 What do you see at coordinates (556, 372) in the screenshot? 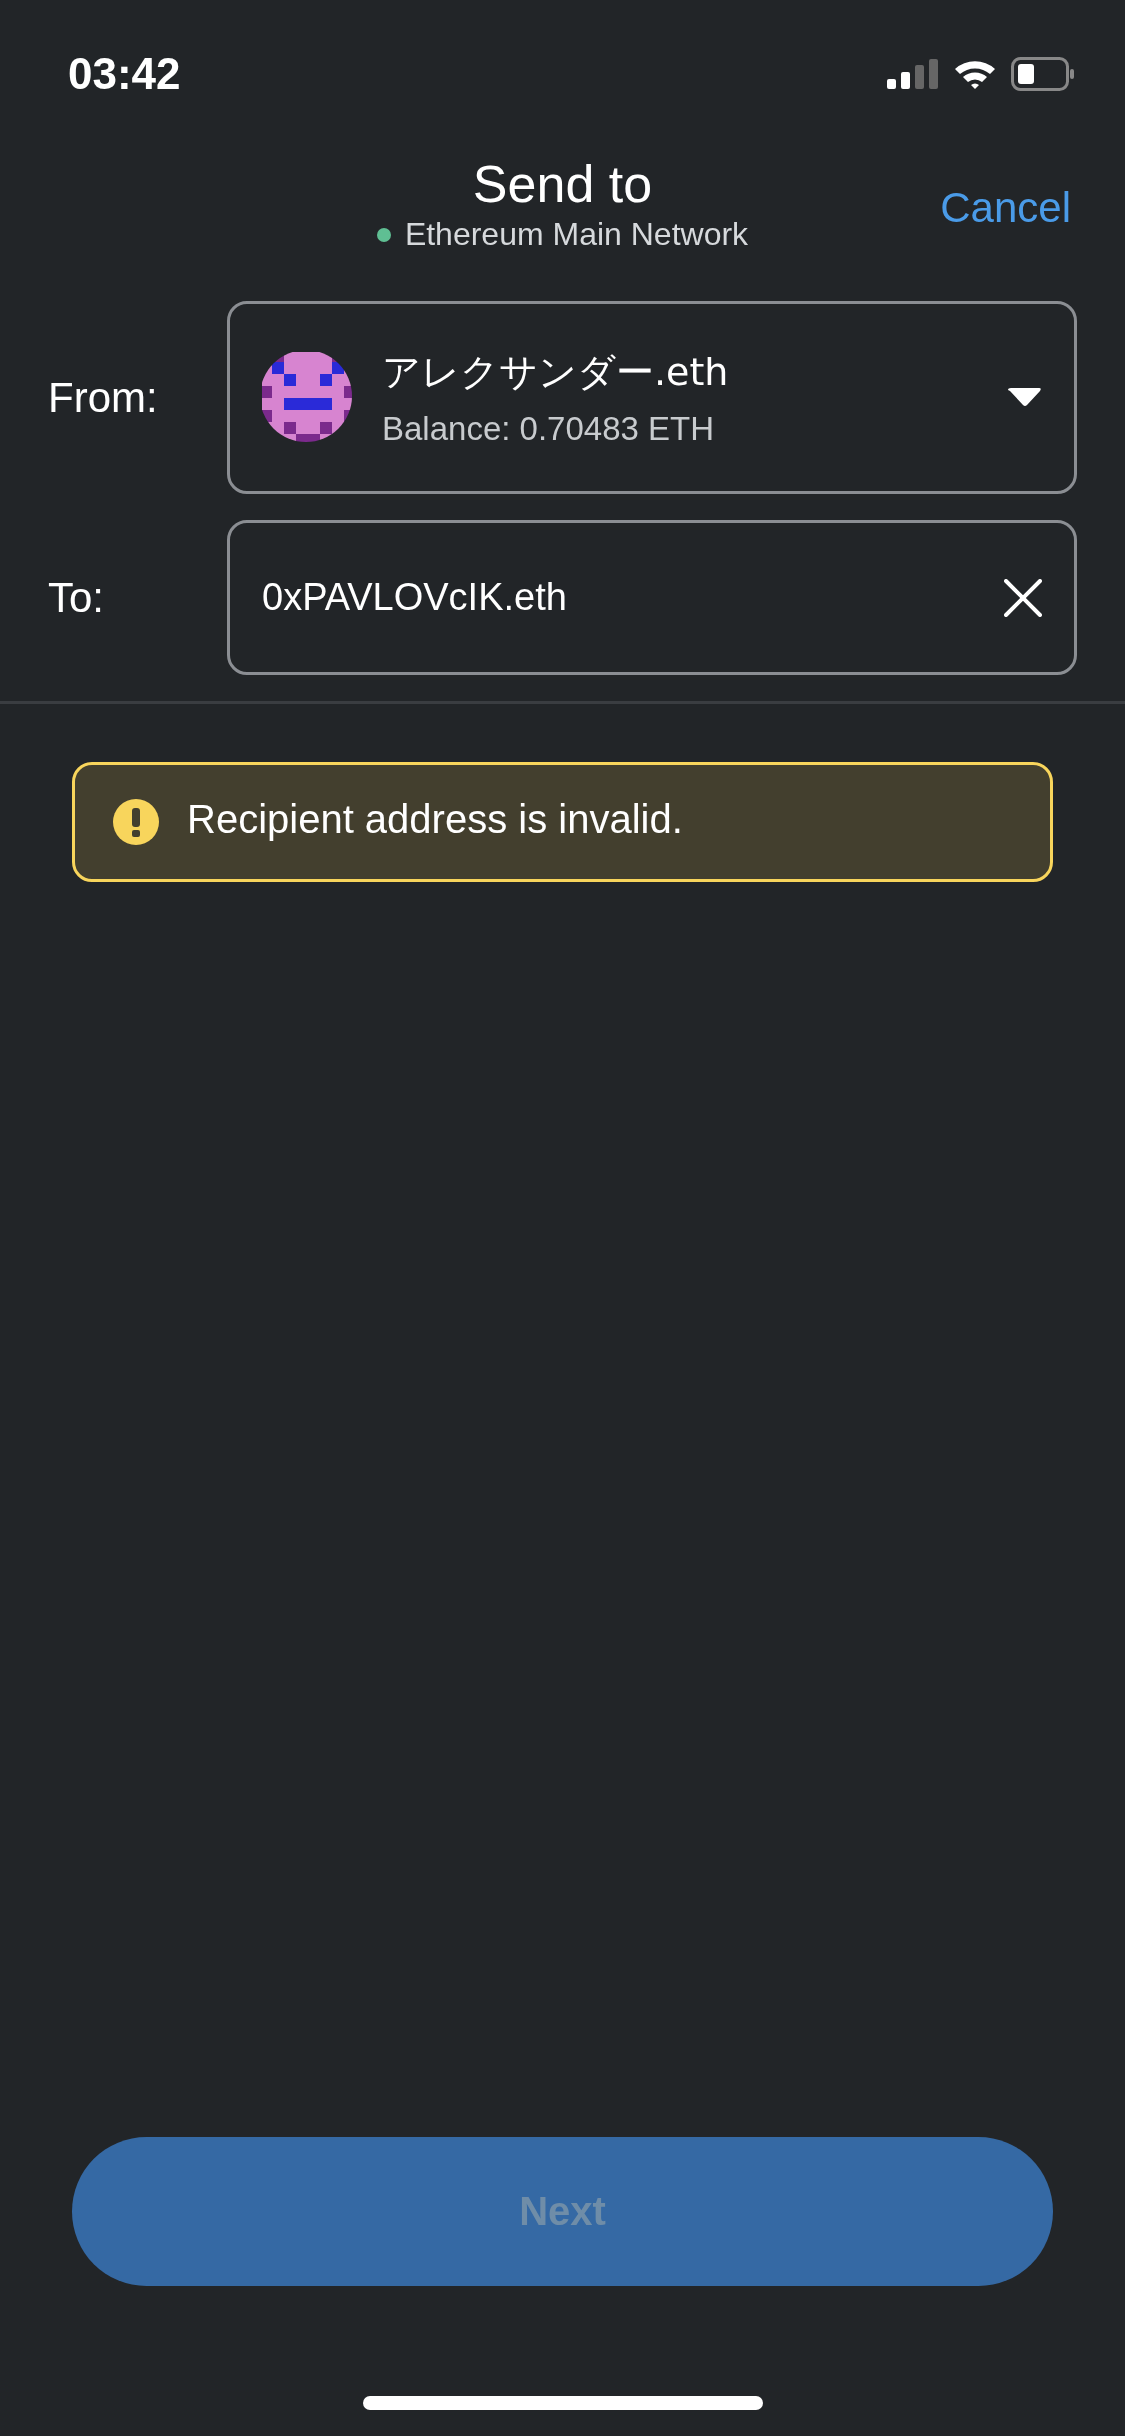
I see `account-name: アレクサンダー.eth` at bounding box center [556, 372].